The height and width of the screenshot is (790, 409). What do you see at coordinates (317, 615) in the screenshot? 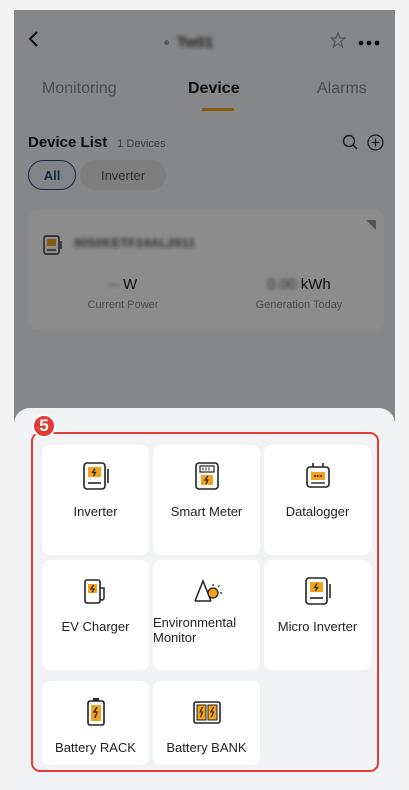
I see `device-type-micro-inverter: Micro Inverter` at bounding box center [317, 615].